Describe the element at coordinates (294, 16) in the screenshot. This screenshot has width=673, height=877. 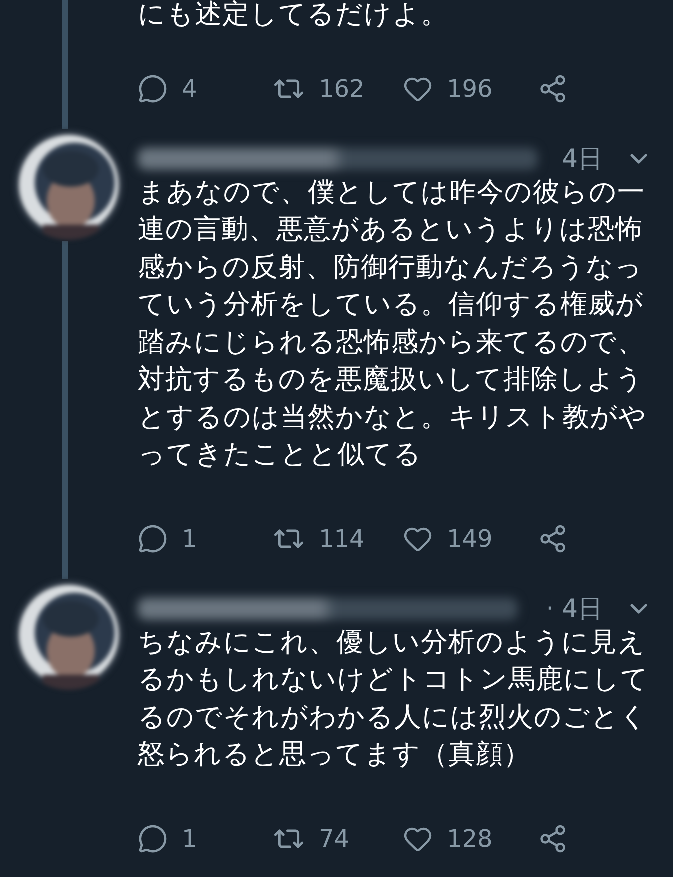
I see `tweet-text: にも述定してるだけよ。` at that location.